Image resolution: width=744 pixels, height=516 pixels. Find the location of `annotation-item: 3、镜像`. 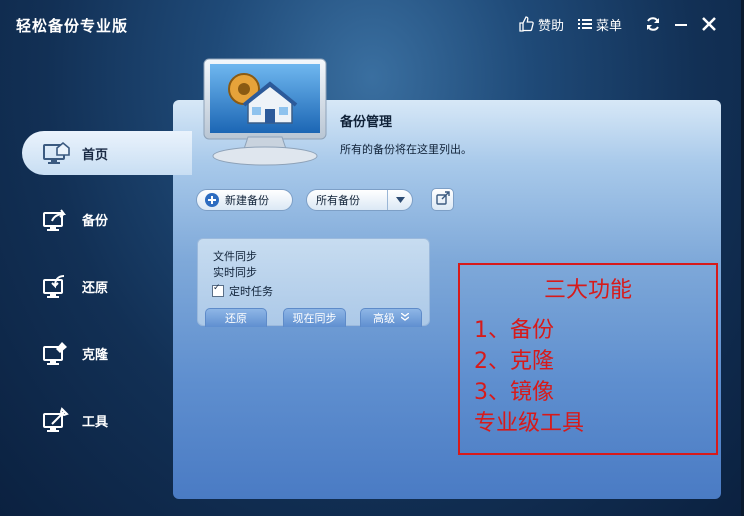

annotation-item: 3、镜像 is located at coordinates (514, 392).